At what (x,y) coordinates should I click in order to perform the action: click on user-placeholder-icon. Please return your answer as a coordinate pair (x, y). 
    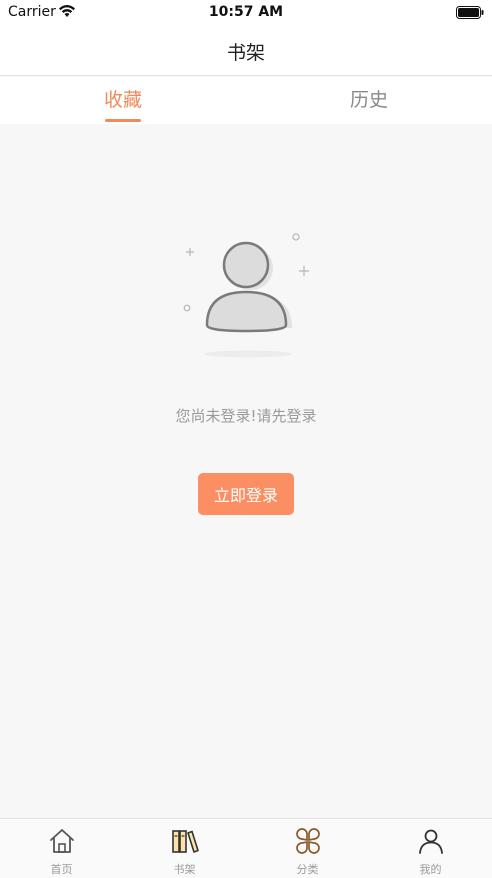
    Looking at the image, I should click on (246, 295).